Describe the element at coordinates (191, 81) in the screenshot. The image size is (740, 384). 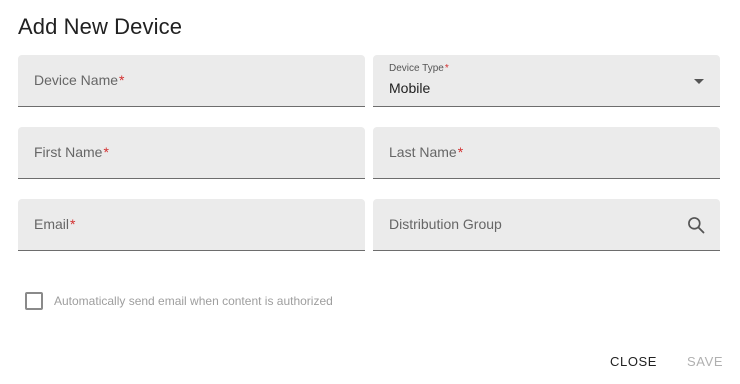
I see `device-name-field: Device Name*` at that location.